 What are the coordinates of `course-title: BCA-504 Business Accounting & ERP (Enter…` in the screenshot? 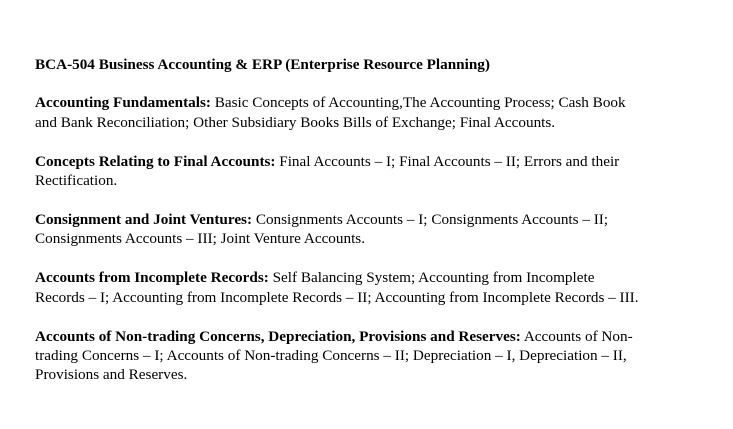 It's located at (262, 64).